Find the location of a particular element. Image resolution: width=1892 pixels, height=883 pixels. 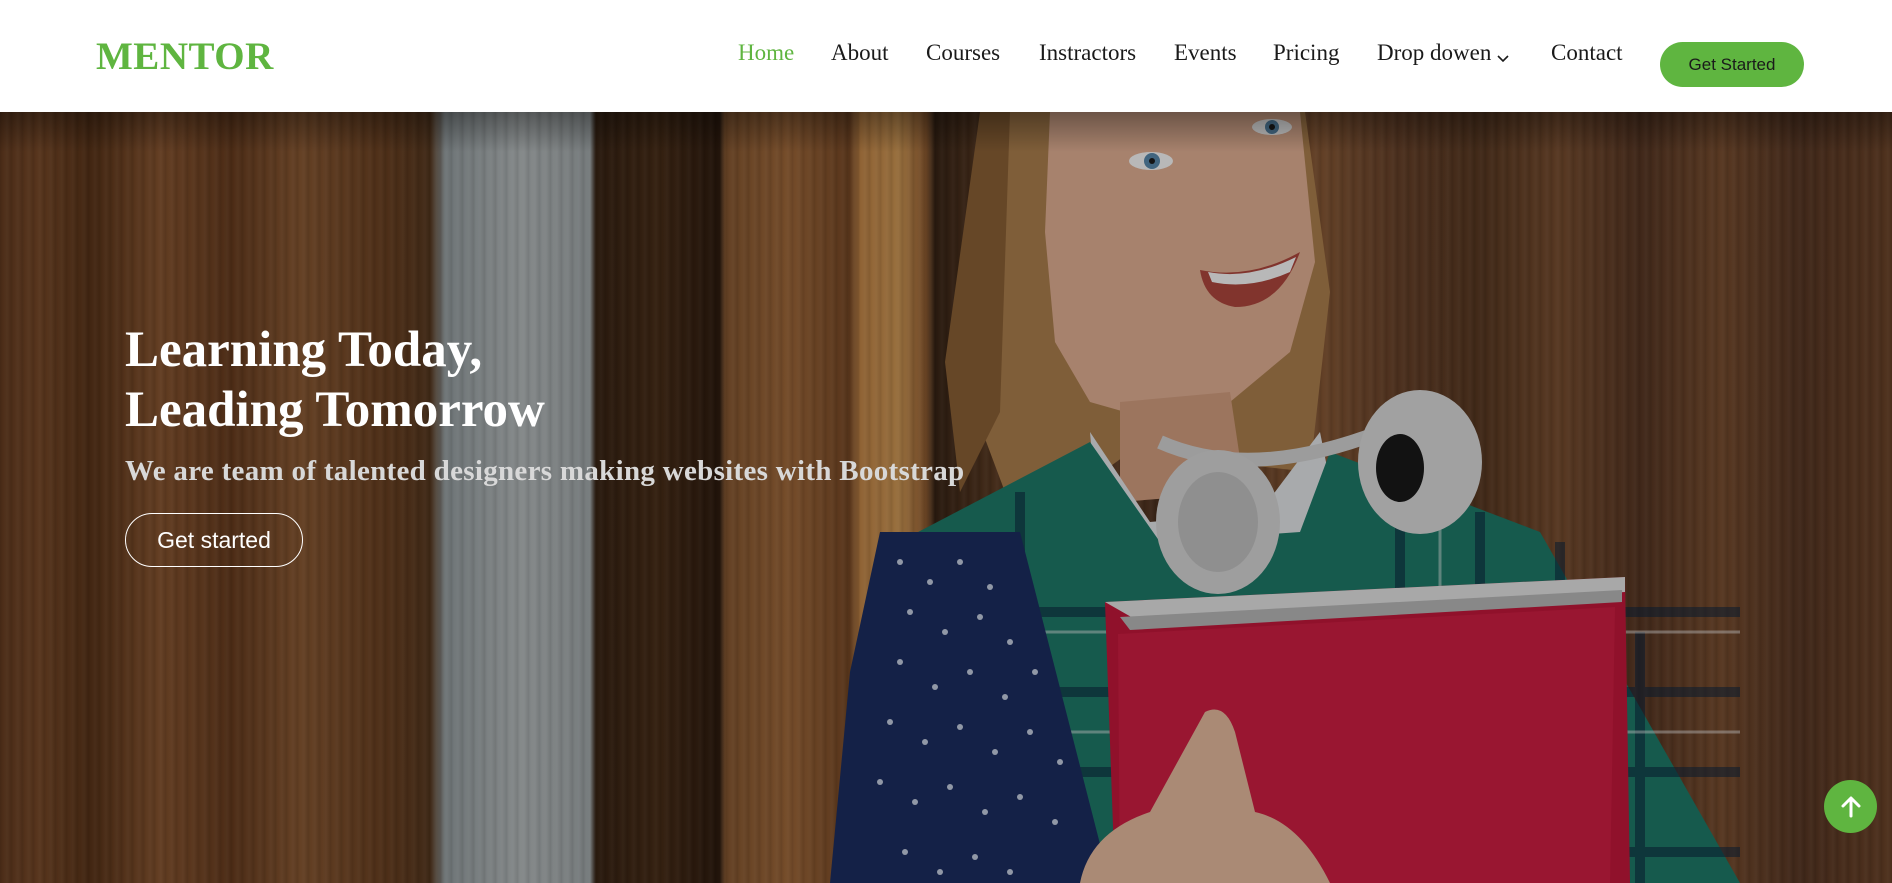

nav-item-about: About is located at coordinates (860, 53).